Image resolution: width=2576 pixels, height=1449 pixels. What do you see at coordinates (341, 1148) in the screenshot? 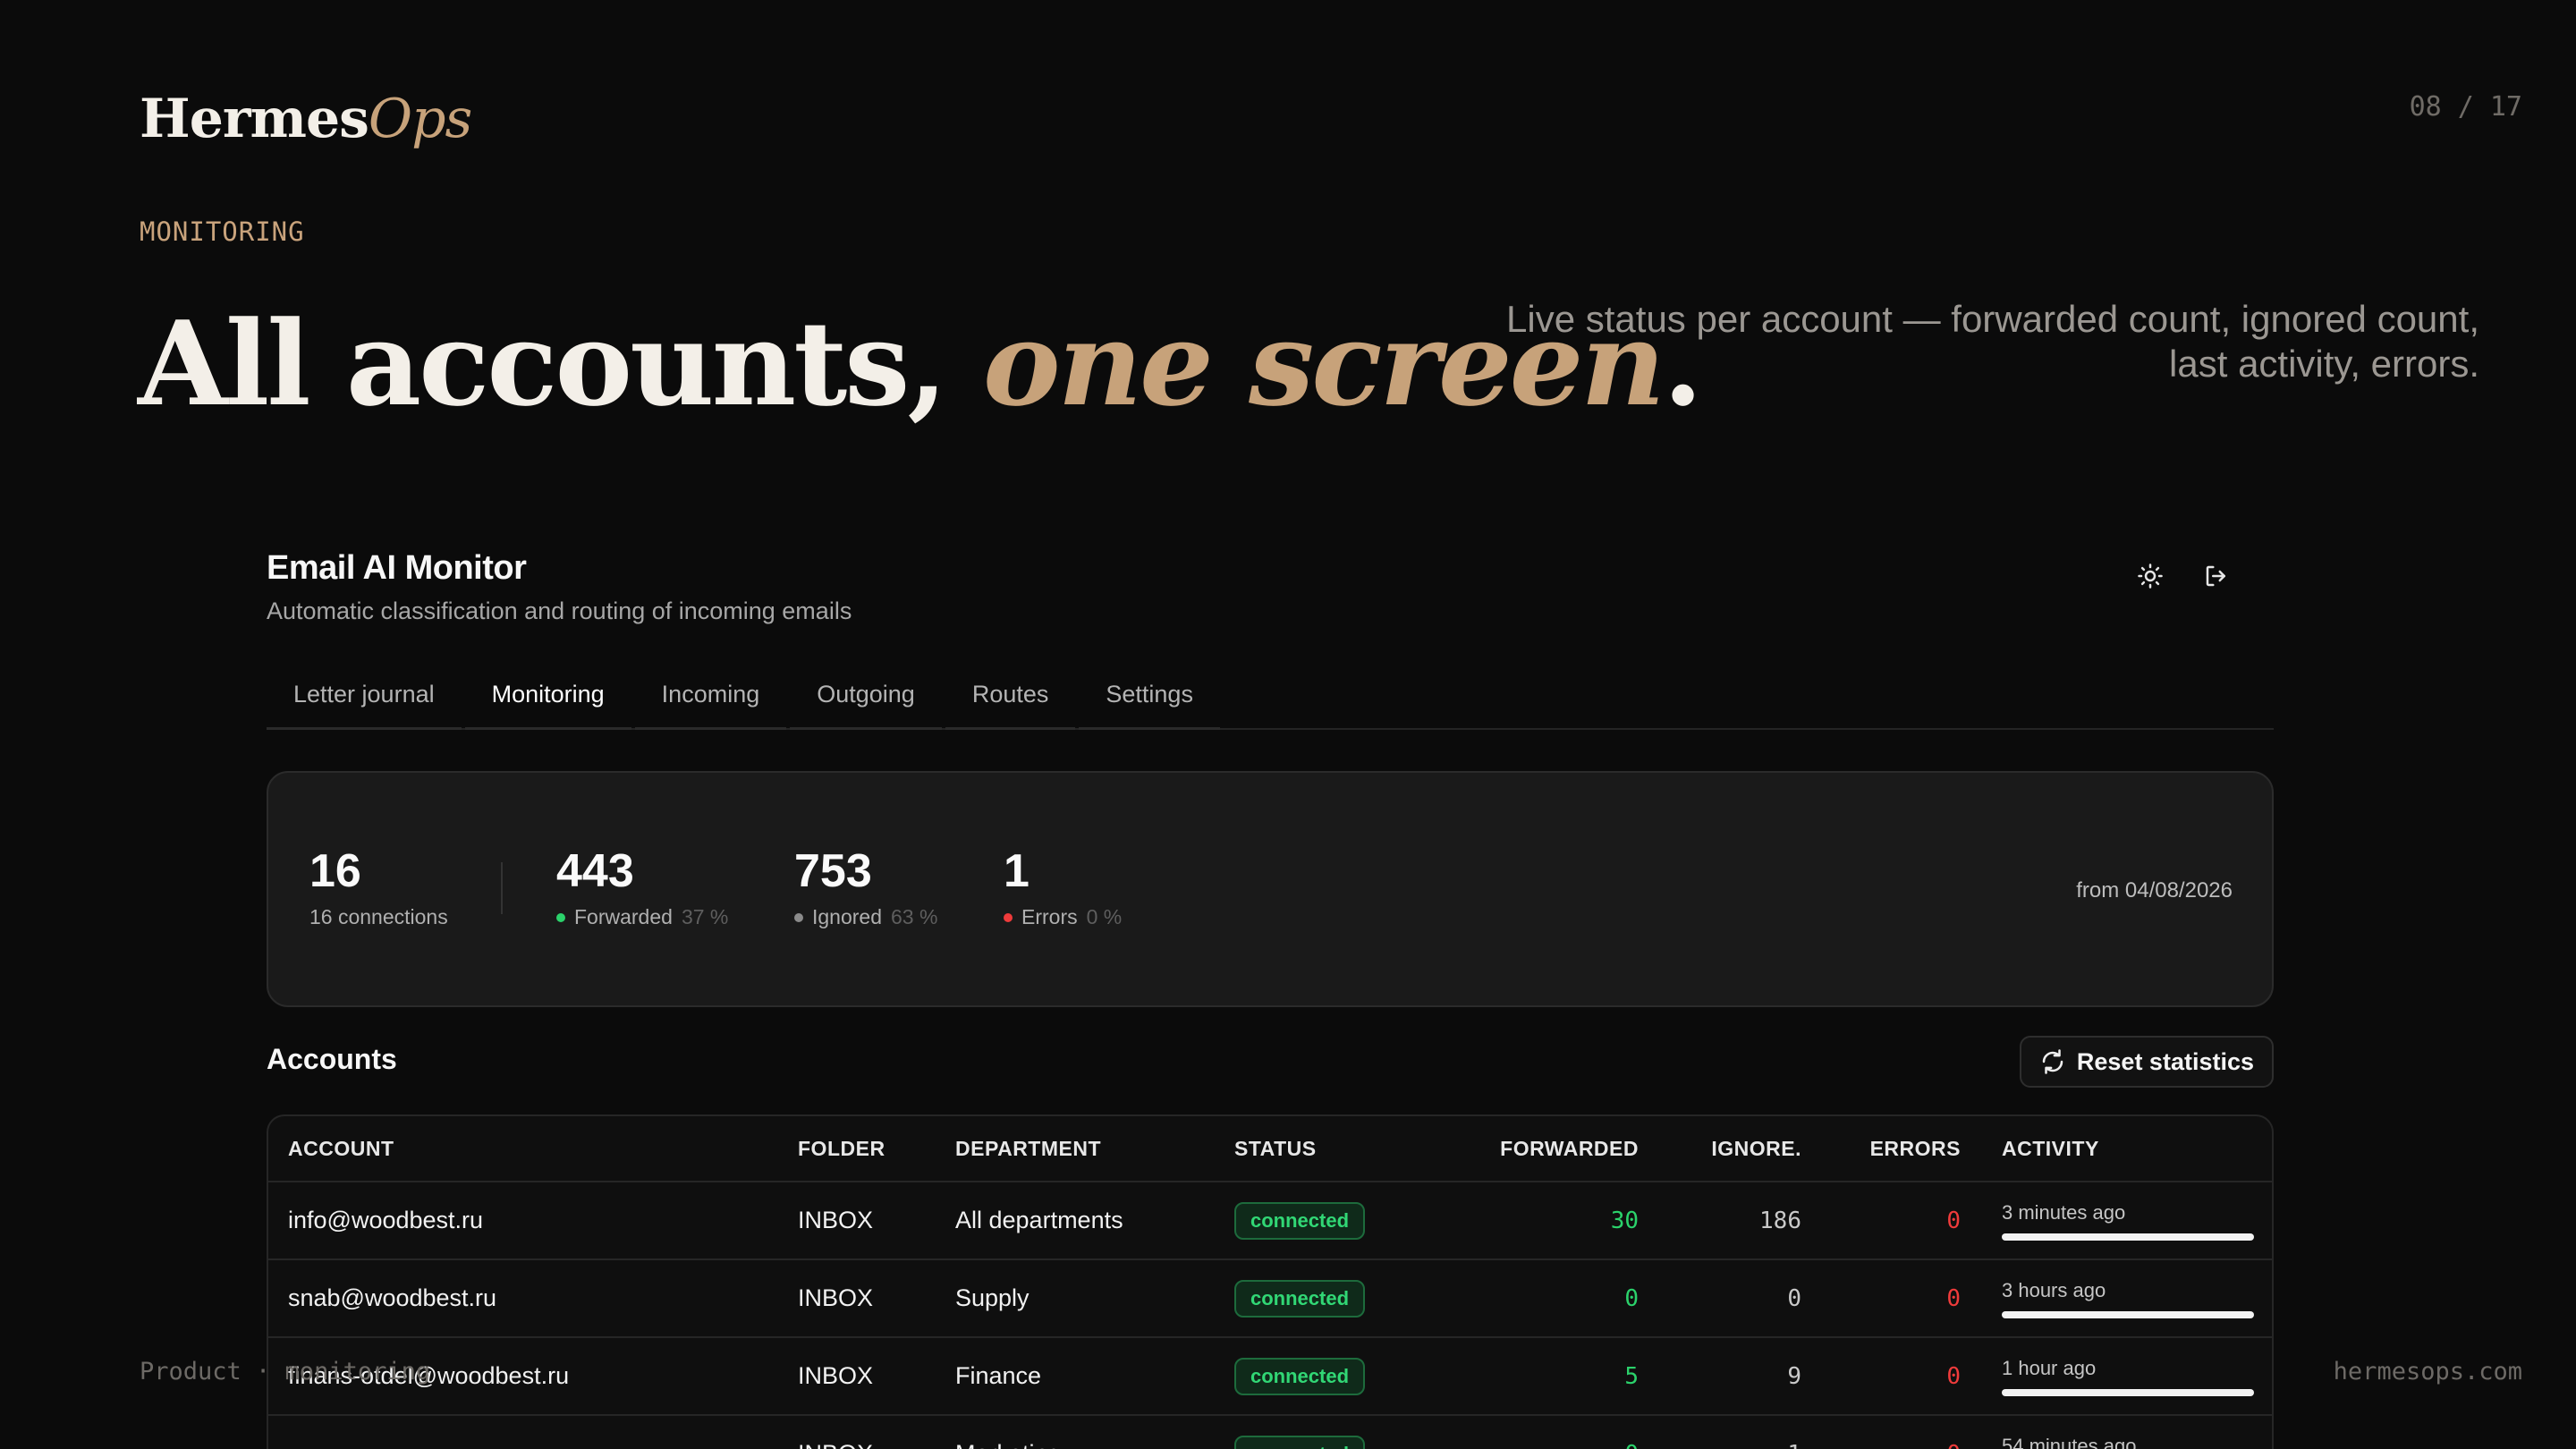
I see `col-account: ACCOUNT` at bounding box center [341, 1148].